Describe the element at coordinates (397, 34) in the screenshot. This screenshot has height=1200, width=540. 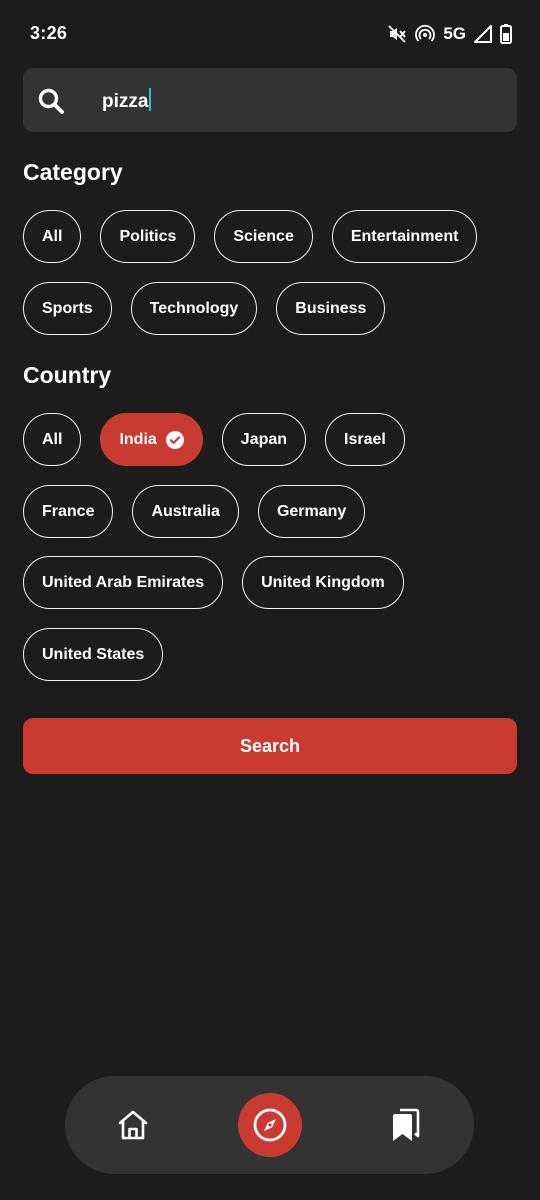
I see `mute-icon` at that location.